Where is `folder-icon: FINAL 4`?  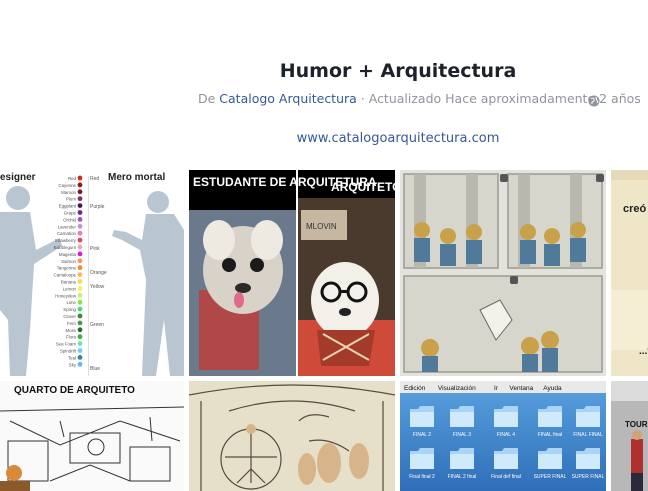
folder-icon: FINAL 4 is located at coordinates (506, 422).